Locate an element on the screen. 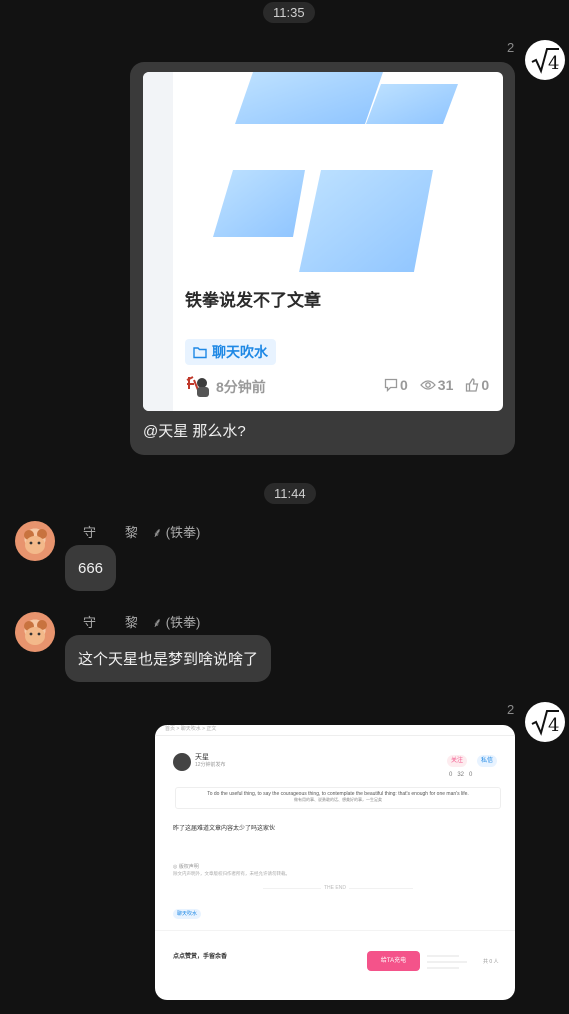  author-avatar-small is located at coordinates (198, 386).